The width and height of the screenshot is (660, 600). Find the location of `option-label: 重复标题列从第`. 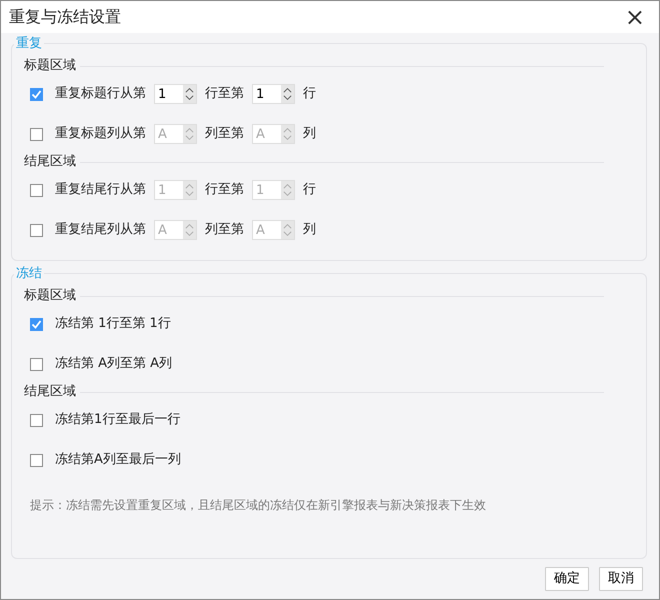

option-label: 重复标题列从第 is located at coordinates (100, 134).